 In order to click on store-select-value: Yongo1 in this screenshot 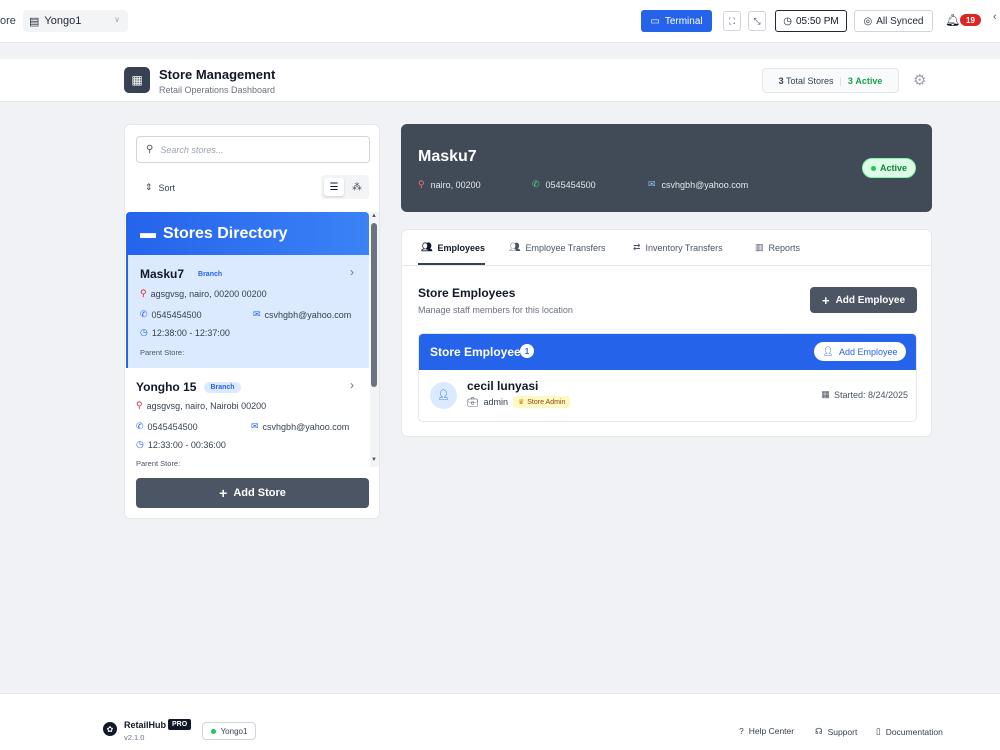, I will do `click(63, 21)`.